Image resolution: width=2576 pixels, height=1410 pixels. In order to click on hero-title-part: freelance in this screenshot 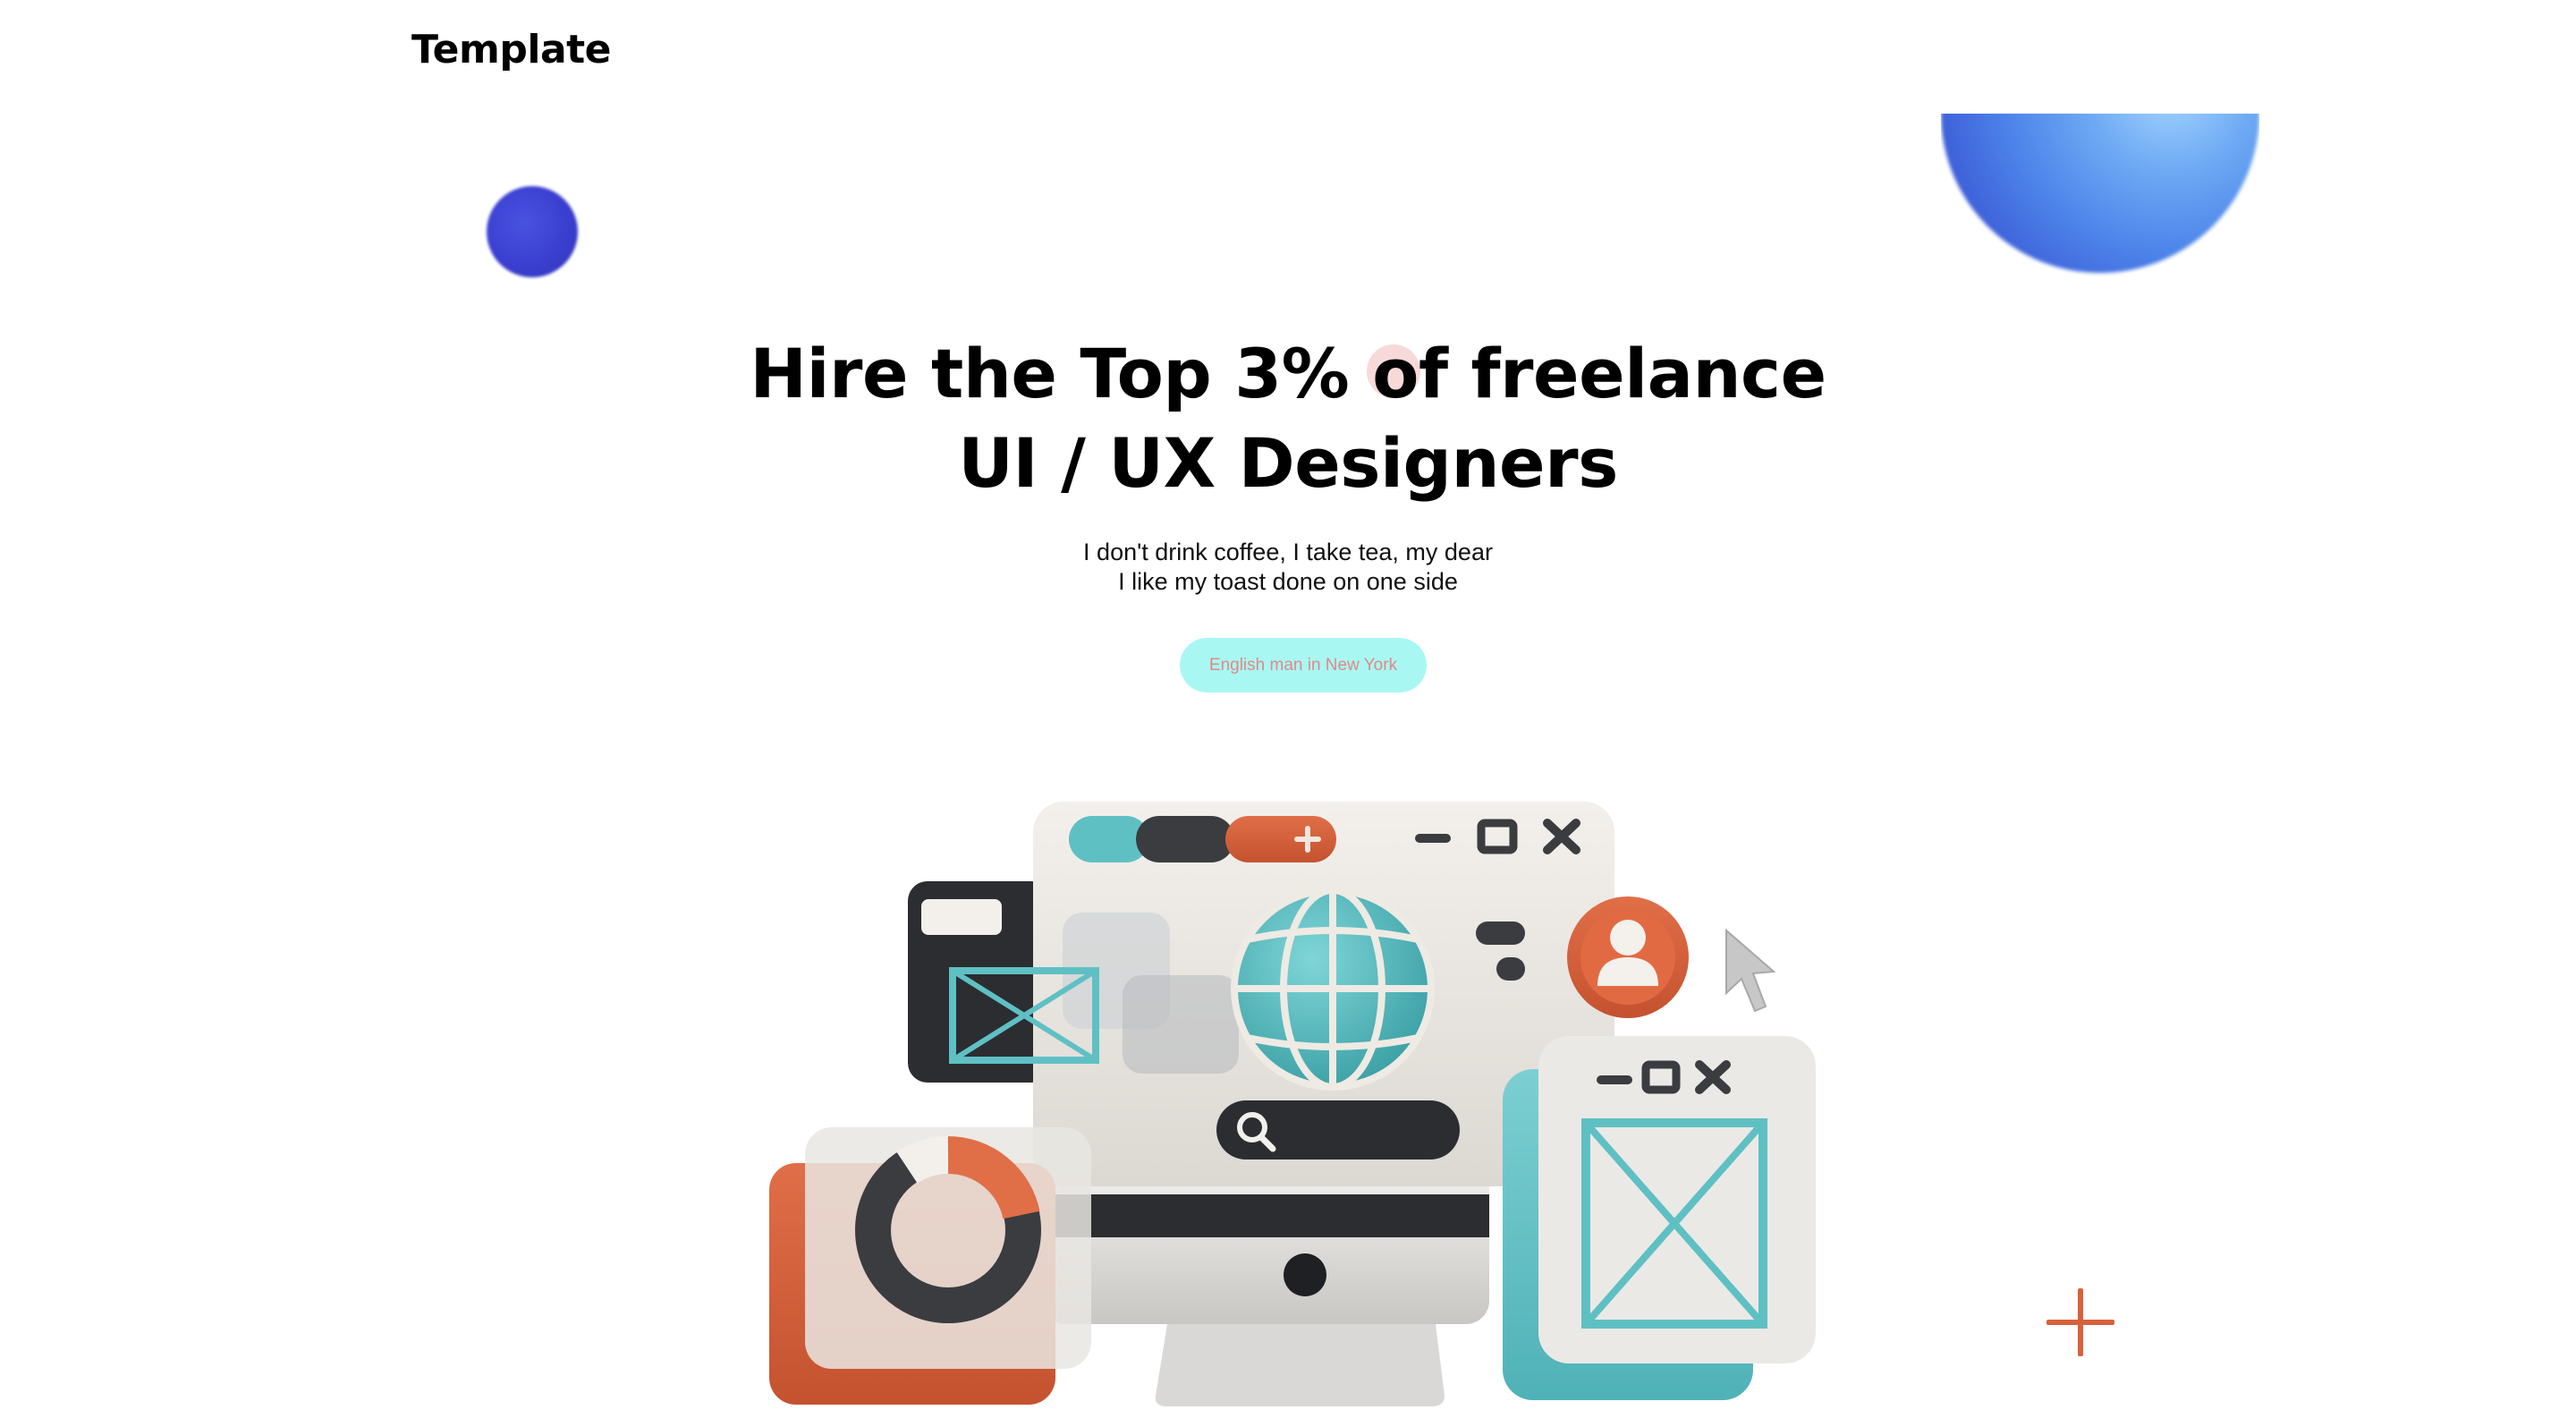, I will do `click(1636, 373)`.